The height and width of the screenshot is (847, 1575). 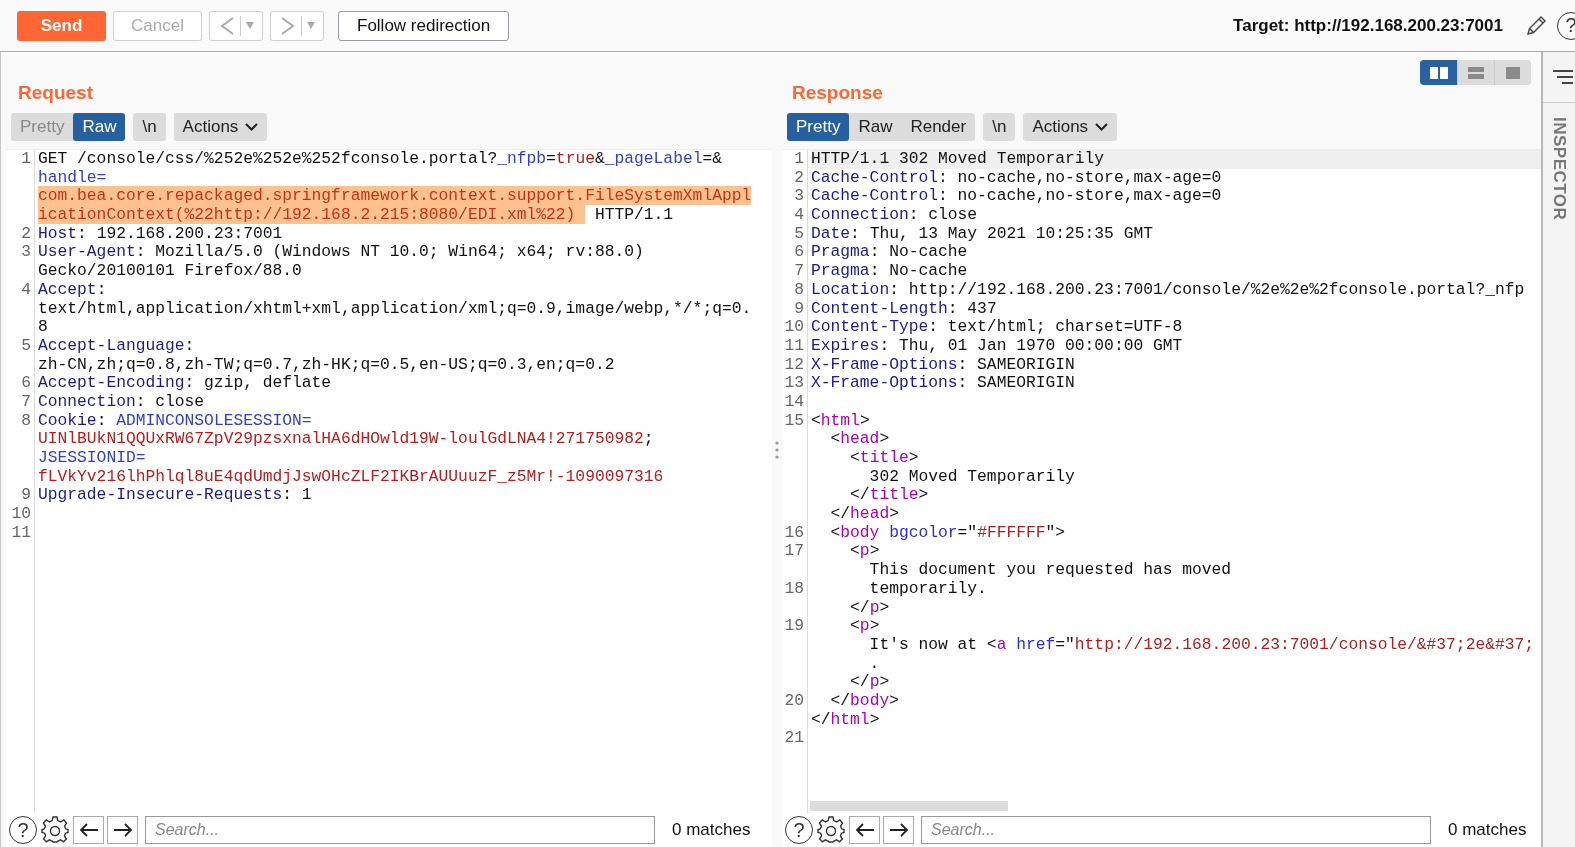 I want to click on line-number: 18, so click(x=794, y=588).